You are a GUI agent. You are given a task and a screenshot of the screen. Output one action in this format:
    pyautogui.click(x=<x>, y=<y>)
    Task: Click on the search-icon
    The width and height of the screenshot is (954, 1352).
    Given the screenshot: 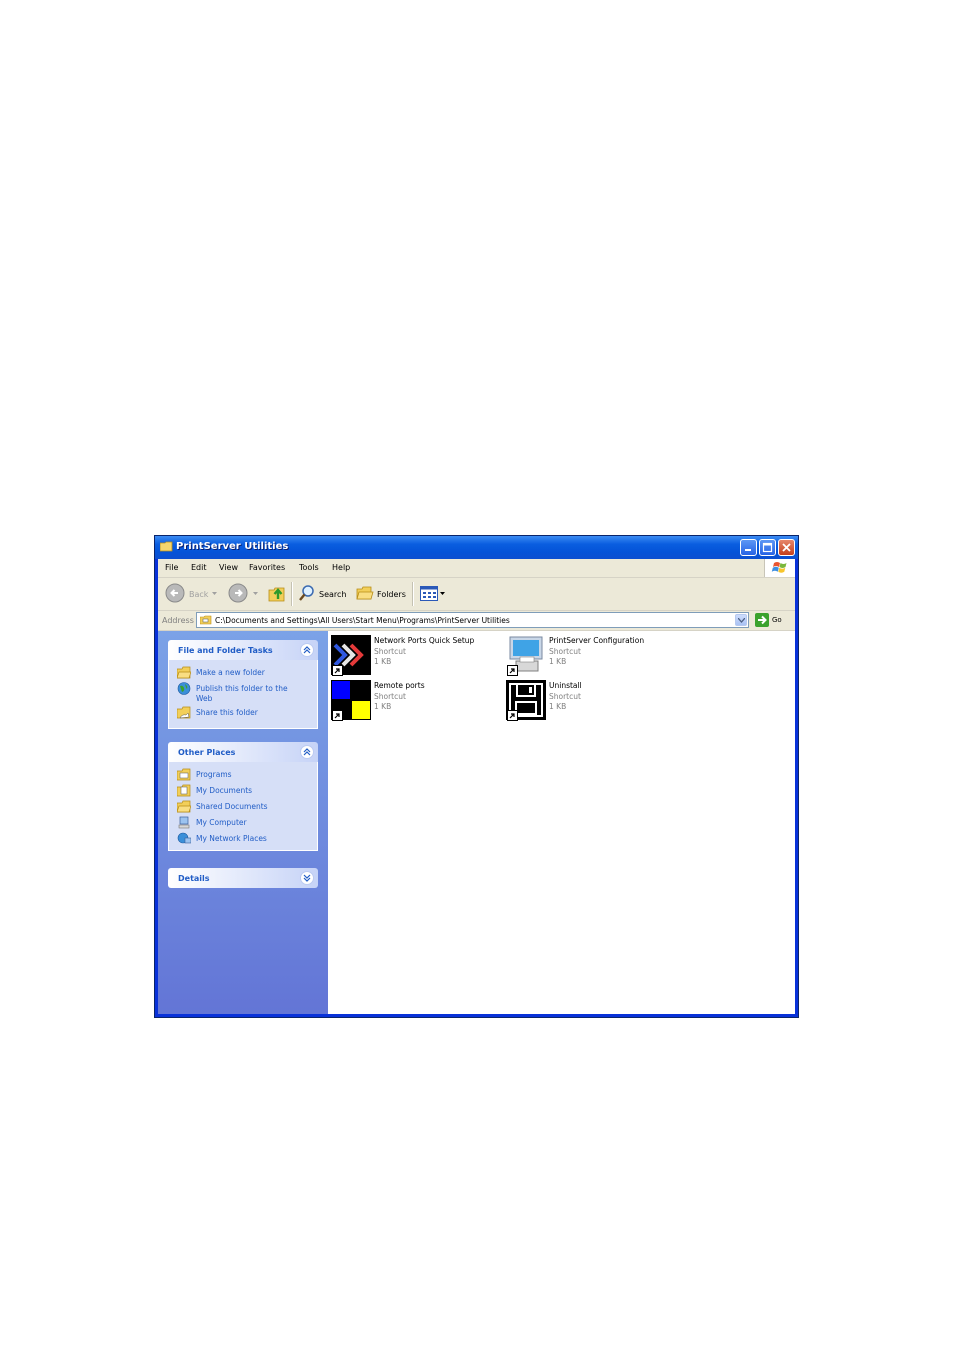 What is the action you would take?
    pyautogui.click(x=306, y=593)
    